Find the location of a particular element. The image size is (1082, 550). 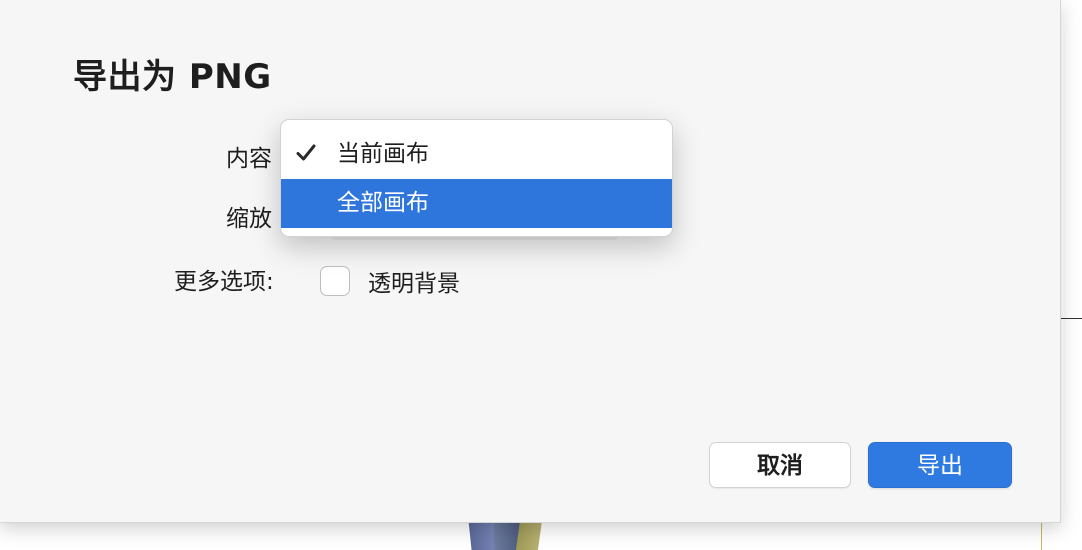

menu-item-label: 当前画布 is located at coordinates (383, 154).